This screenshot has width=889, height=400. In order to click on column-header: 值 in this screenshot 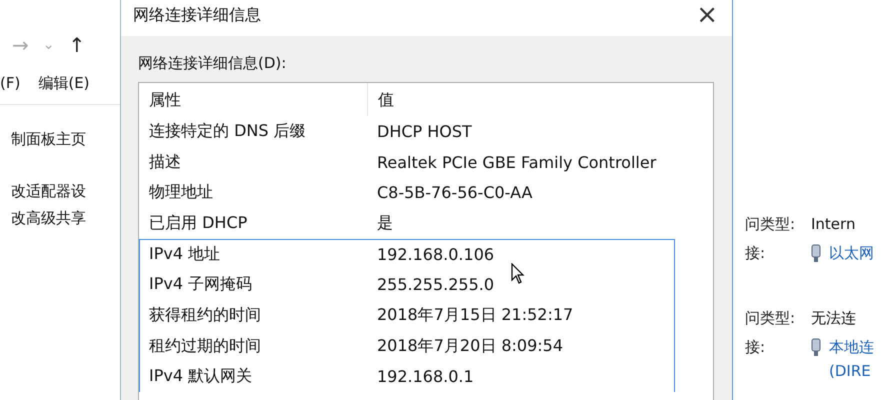, I will do `click(381, 99)`.